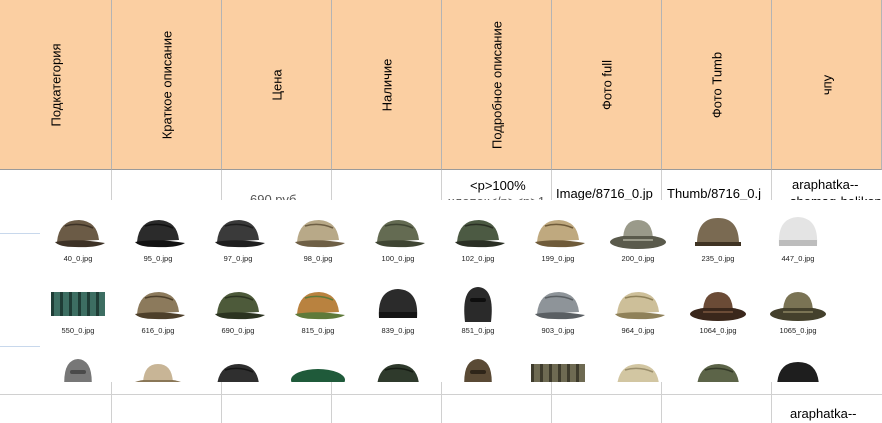  I want to click on thumbnail-filename: 1065_0.jpg, so click(798, 330).